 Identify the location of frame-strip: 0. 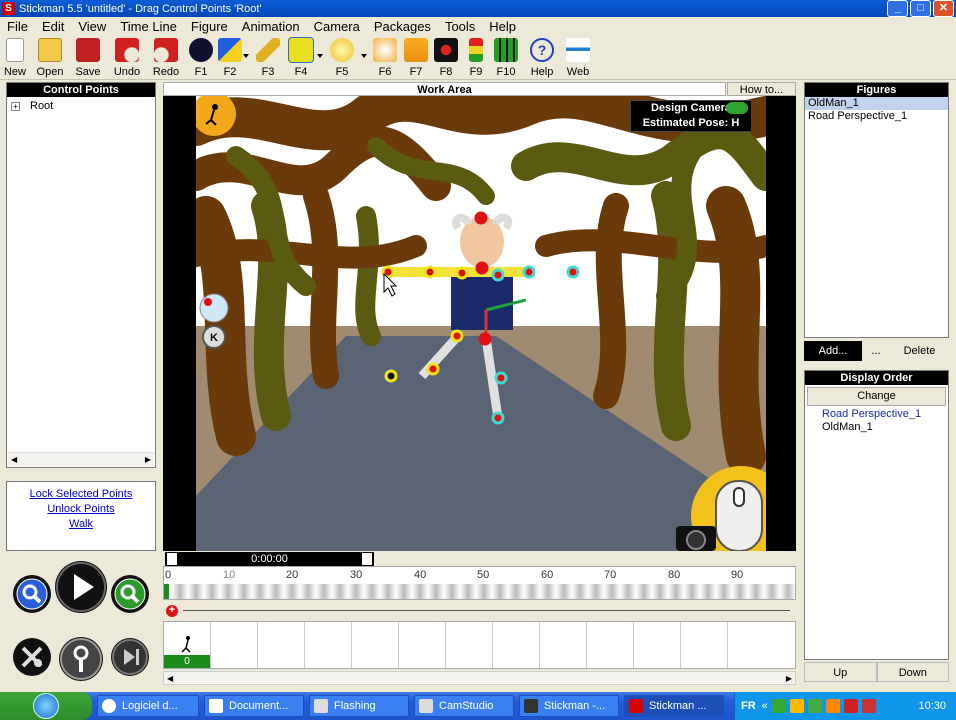
(479, 645).